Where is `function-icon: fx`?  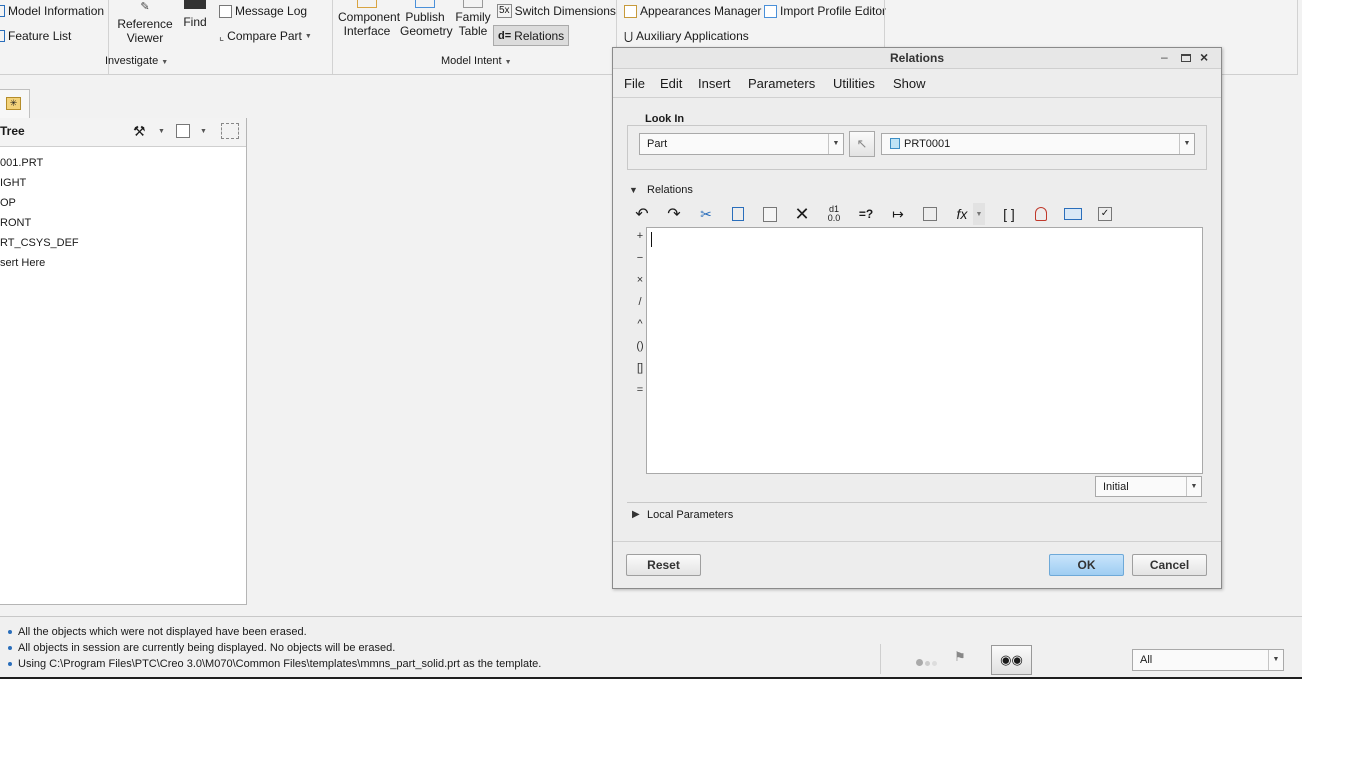
function-icon: fx is located at coordinates (962, 214).